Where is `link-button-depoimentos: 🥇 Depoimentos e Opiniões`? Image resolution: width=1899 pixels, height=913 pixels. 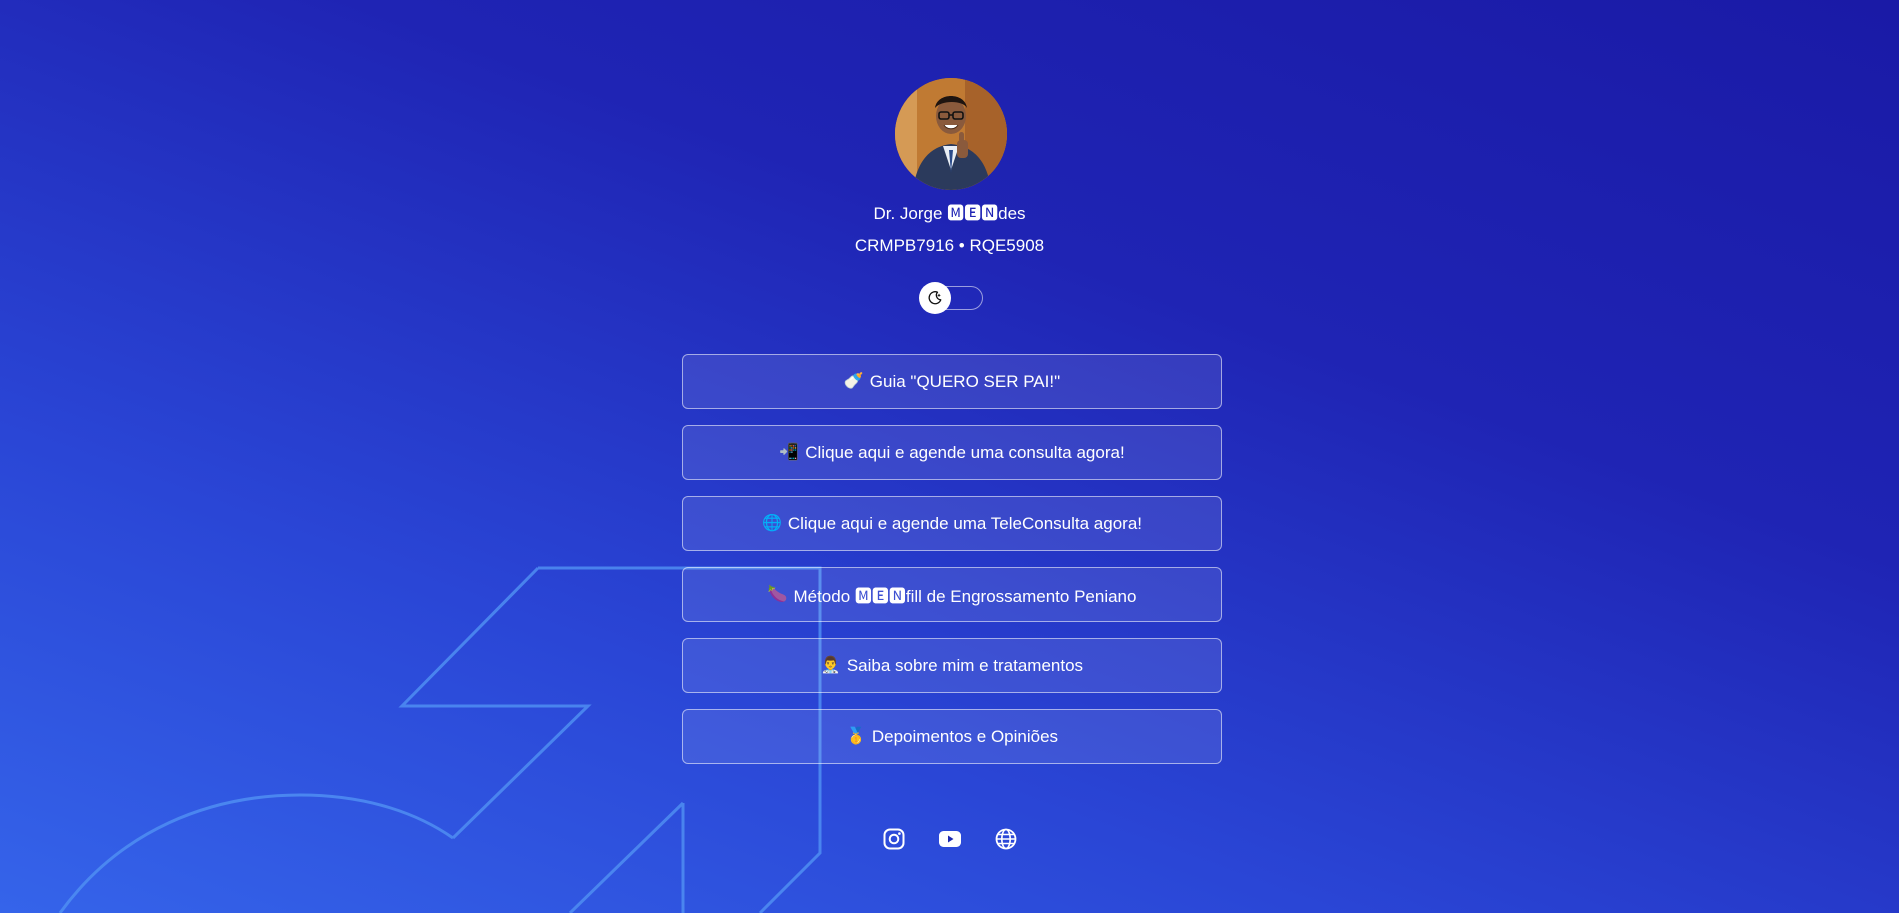
link-button-depoimentos: 🥇 Depoimentos e Opiniões is located at coordinates (952, 736).